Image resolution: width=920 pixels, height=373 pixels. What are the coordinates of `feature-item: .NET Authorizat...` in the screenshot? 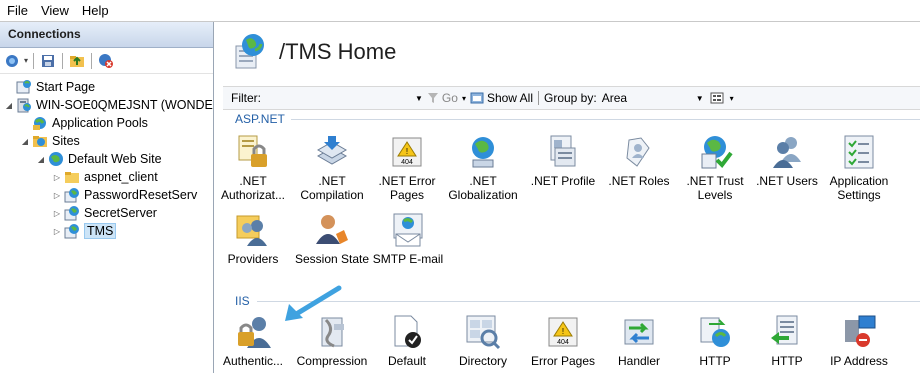 It's located at (253, 168).